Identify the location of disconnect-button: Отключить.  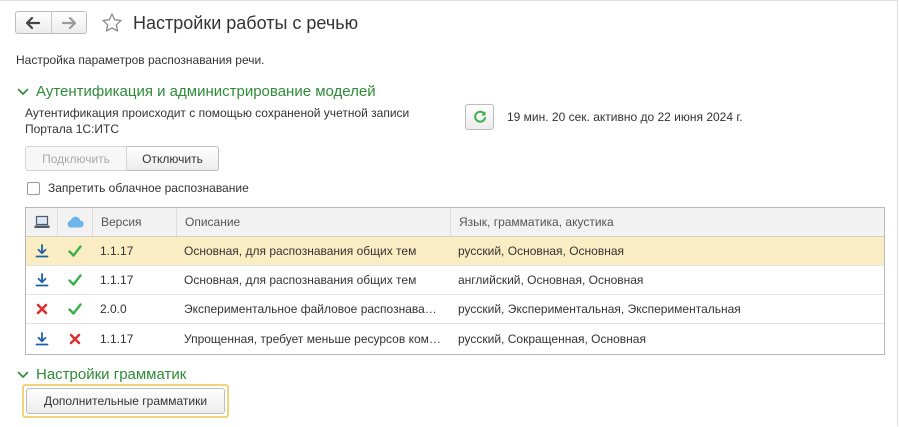
(173, 158).